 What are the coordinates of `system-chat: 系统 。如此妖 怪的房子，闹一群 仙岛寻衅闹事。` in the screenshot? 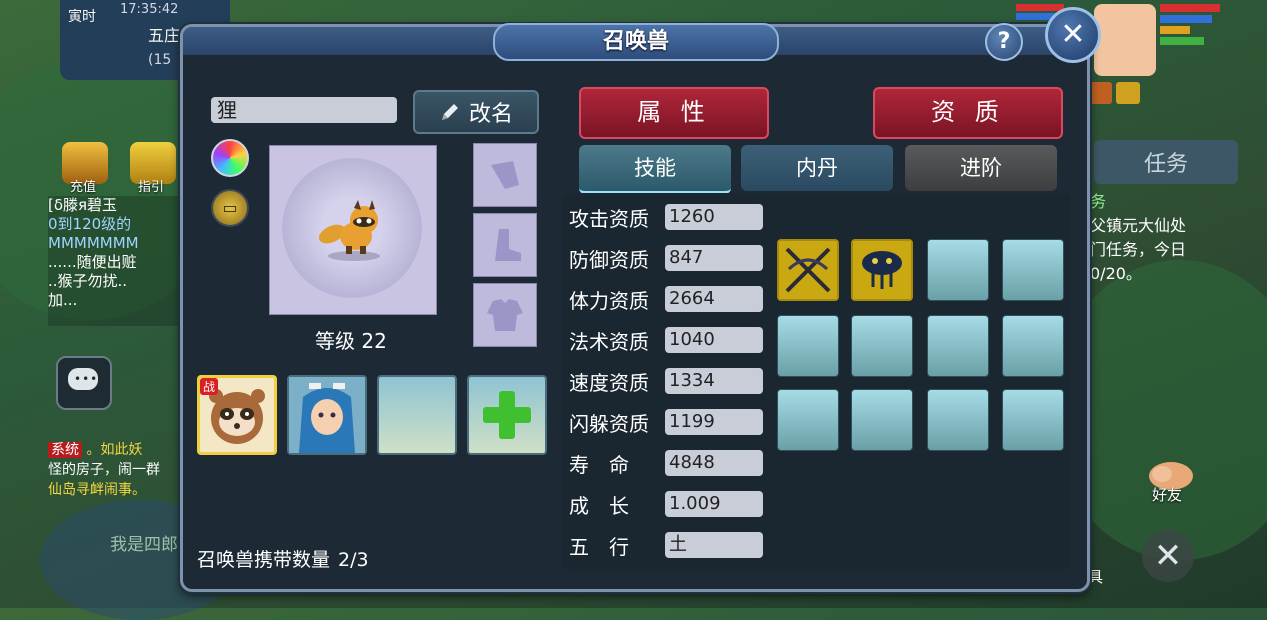 It's located at (104, 470).